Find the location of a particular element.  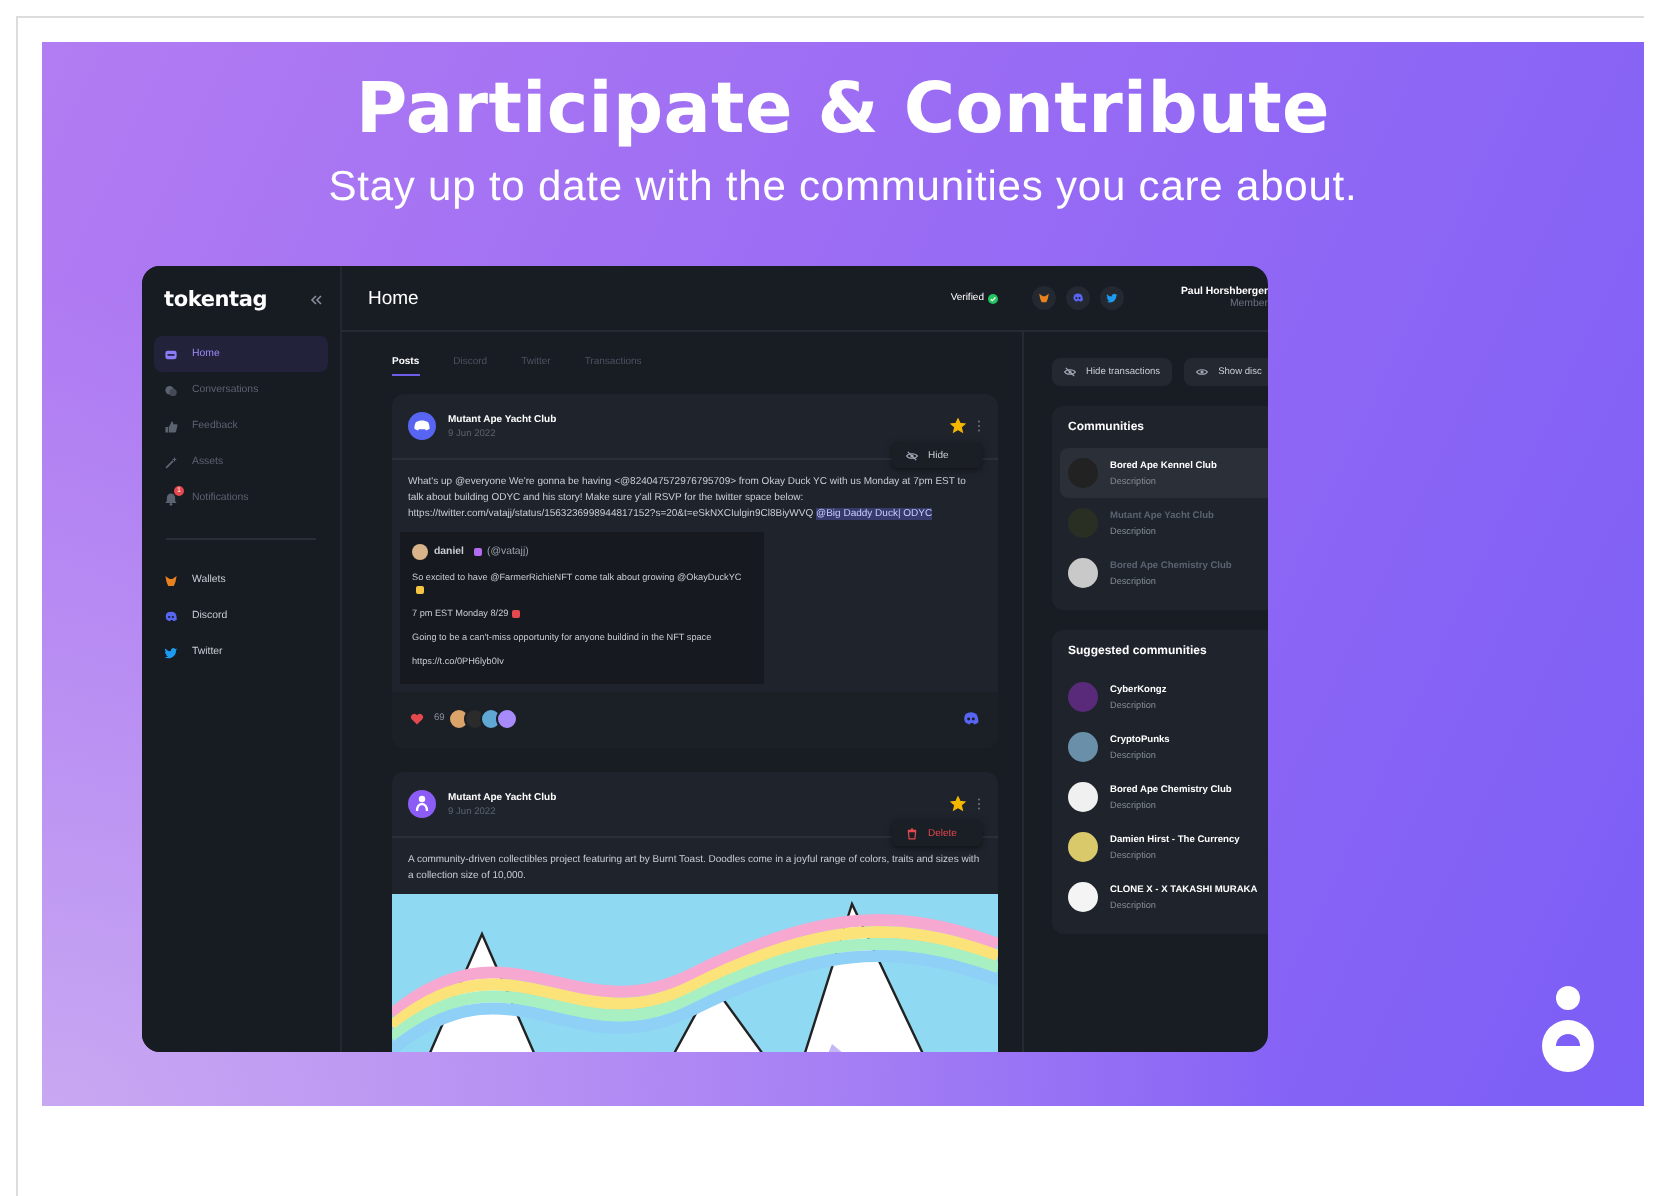

eye-icon is located at coordinates (1202, 372).